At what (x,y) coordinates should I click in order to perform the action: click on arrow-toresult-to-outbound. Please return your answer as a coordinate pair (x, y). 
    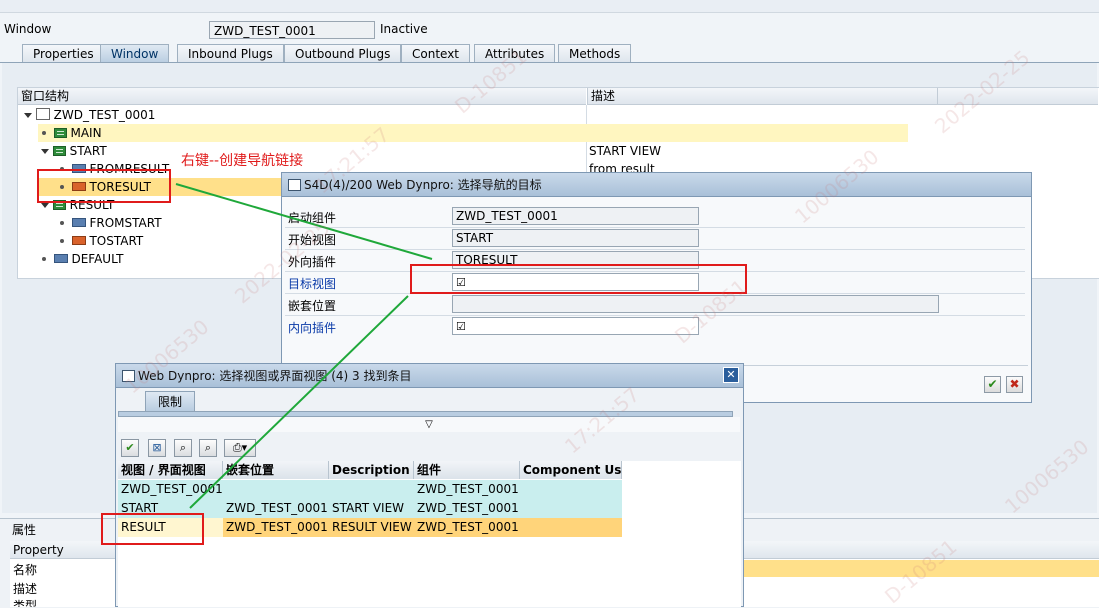
    Looking at the image, I should click on (304, 221).